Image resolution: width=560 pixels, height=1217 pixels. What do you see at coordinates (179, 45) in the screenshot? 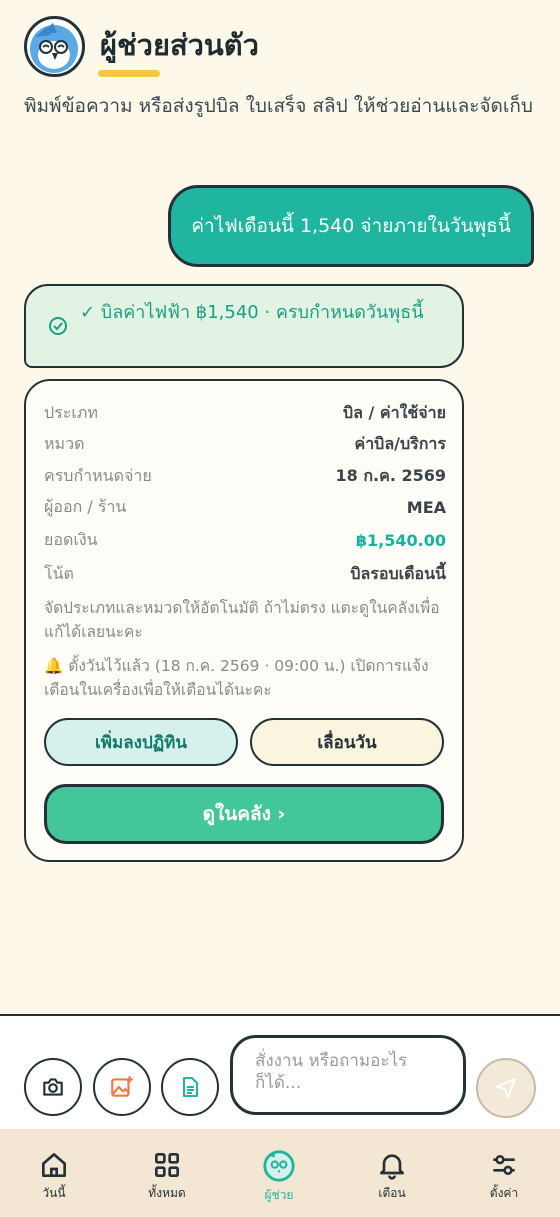
I see `page-title: ผู้ช่วยส่วนตัว` at bounding box center [179, 45].